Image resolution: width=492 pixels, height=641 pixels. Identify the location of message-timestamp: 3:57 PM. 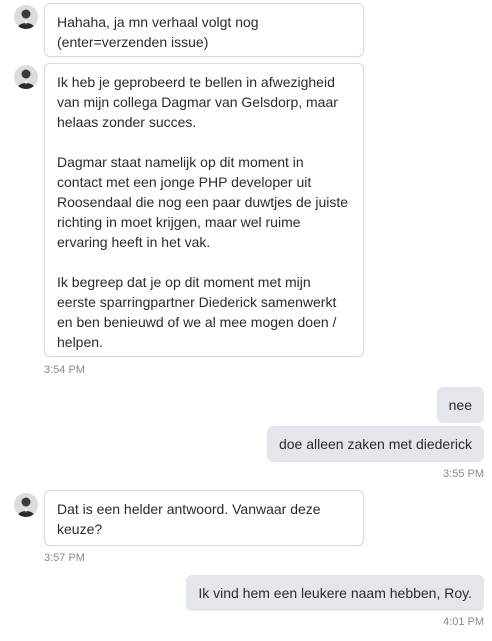
(64, 558).